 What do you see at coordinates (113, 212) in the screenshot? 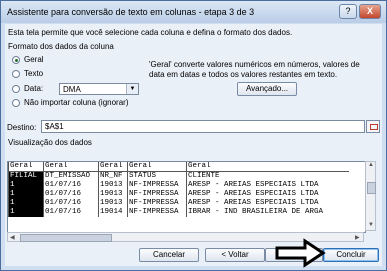
I see `preview-cell: 19014` at bounding box center [113, 212].